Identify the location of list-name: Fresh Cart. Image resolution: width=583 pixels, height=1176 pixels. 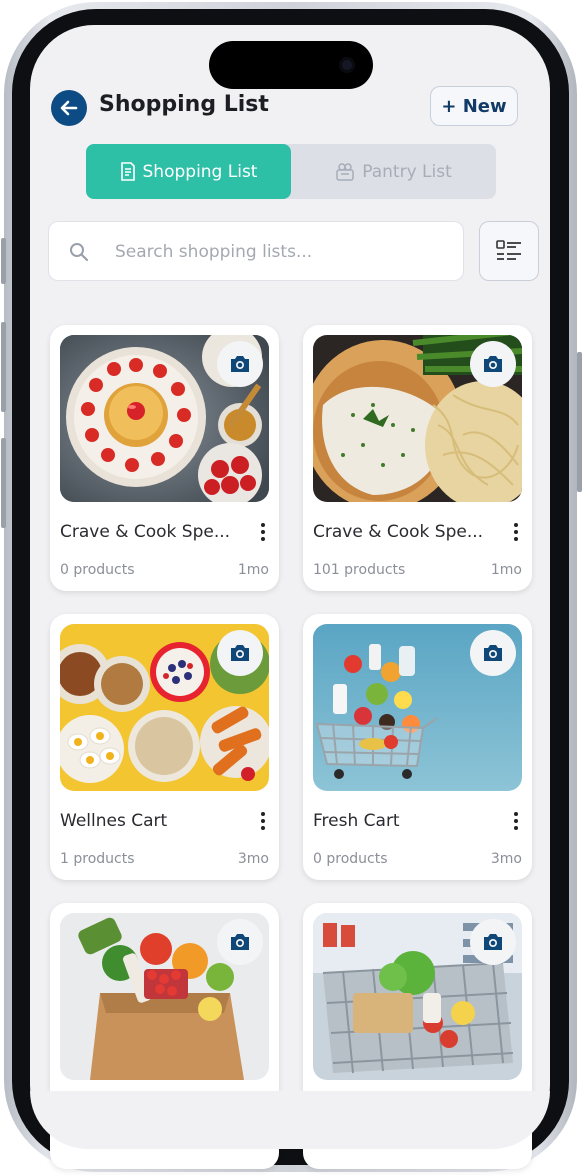
(356, 821).